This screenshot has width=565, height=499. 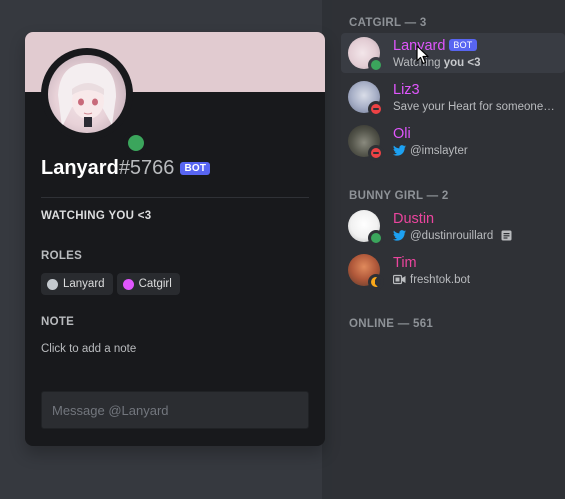 What do you see at coordinates (80, 168) in the screenshot?
I see `username: Lanyard` at bounding box center [80, 168].